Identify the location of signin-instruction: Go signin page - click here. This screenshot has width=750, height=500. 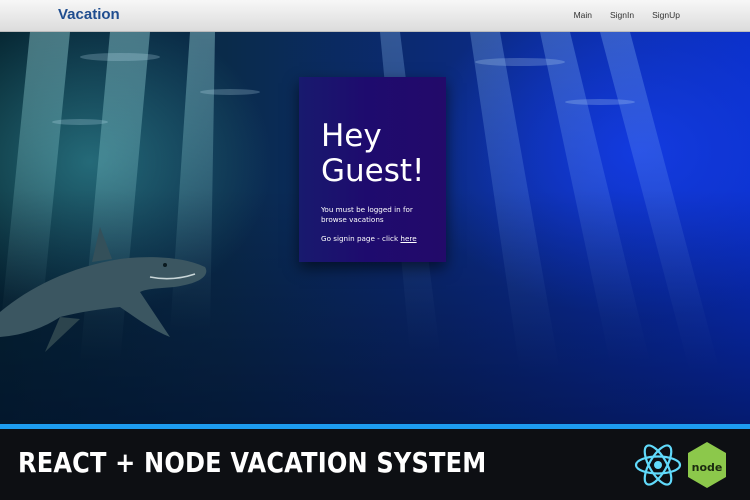
(377, 238).